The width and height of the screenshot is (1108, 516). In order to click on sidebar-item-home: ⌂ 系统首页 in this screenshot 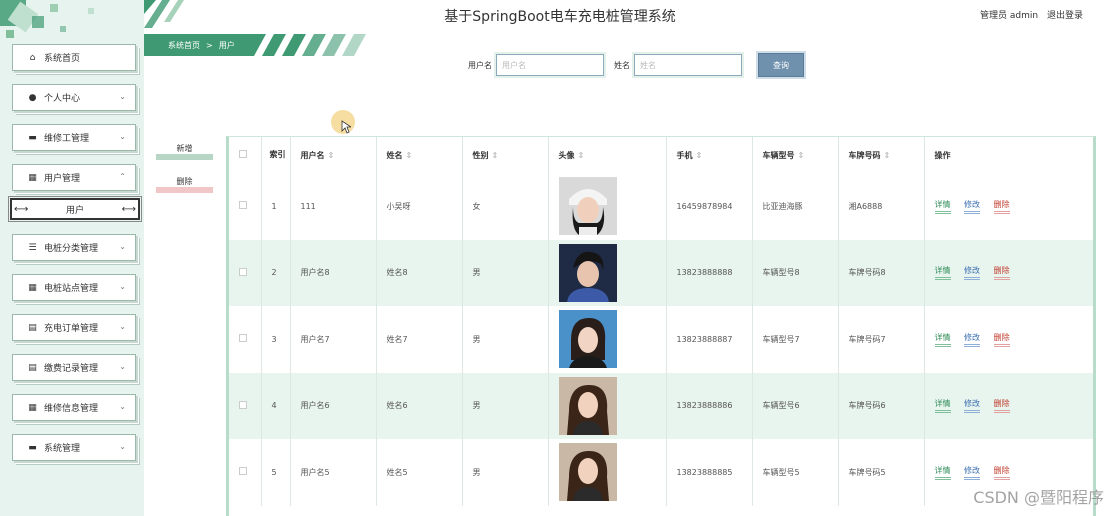, I will do `click(74, 57)`.